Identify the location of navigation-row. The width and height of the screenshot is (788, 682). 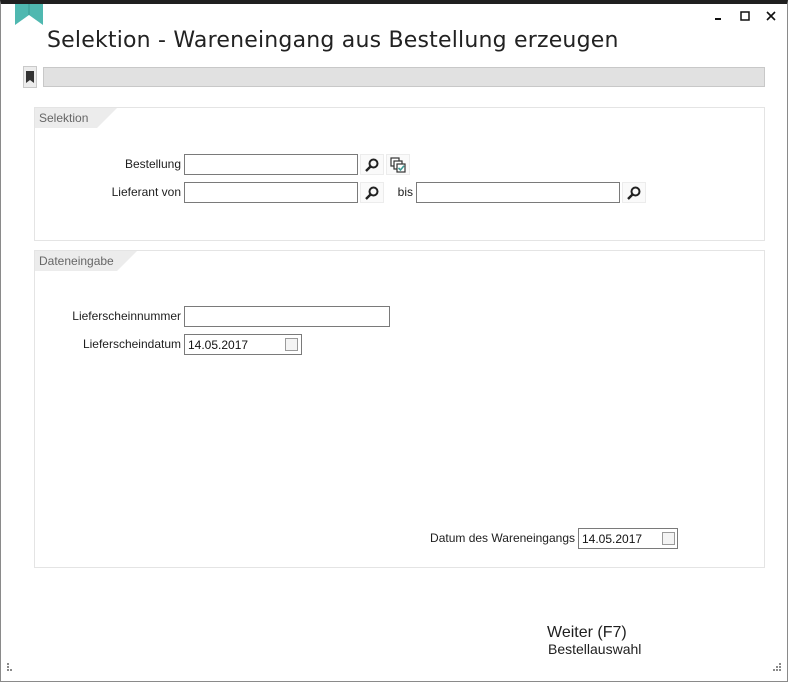
(395, 77).